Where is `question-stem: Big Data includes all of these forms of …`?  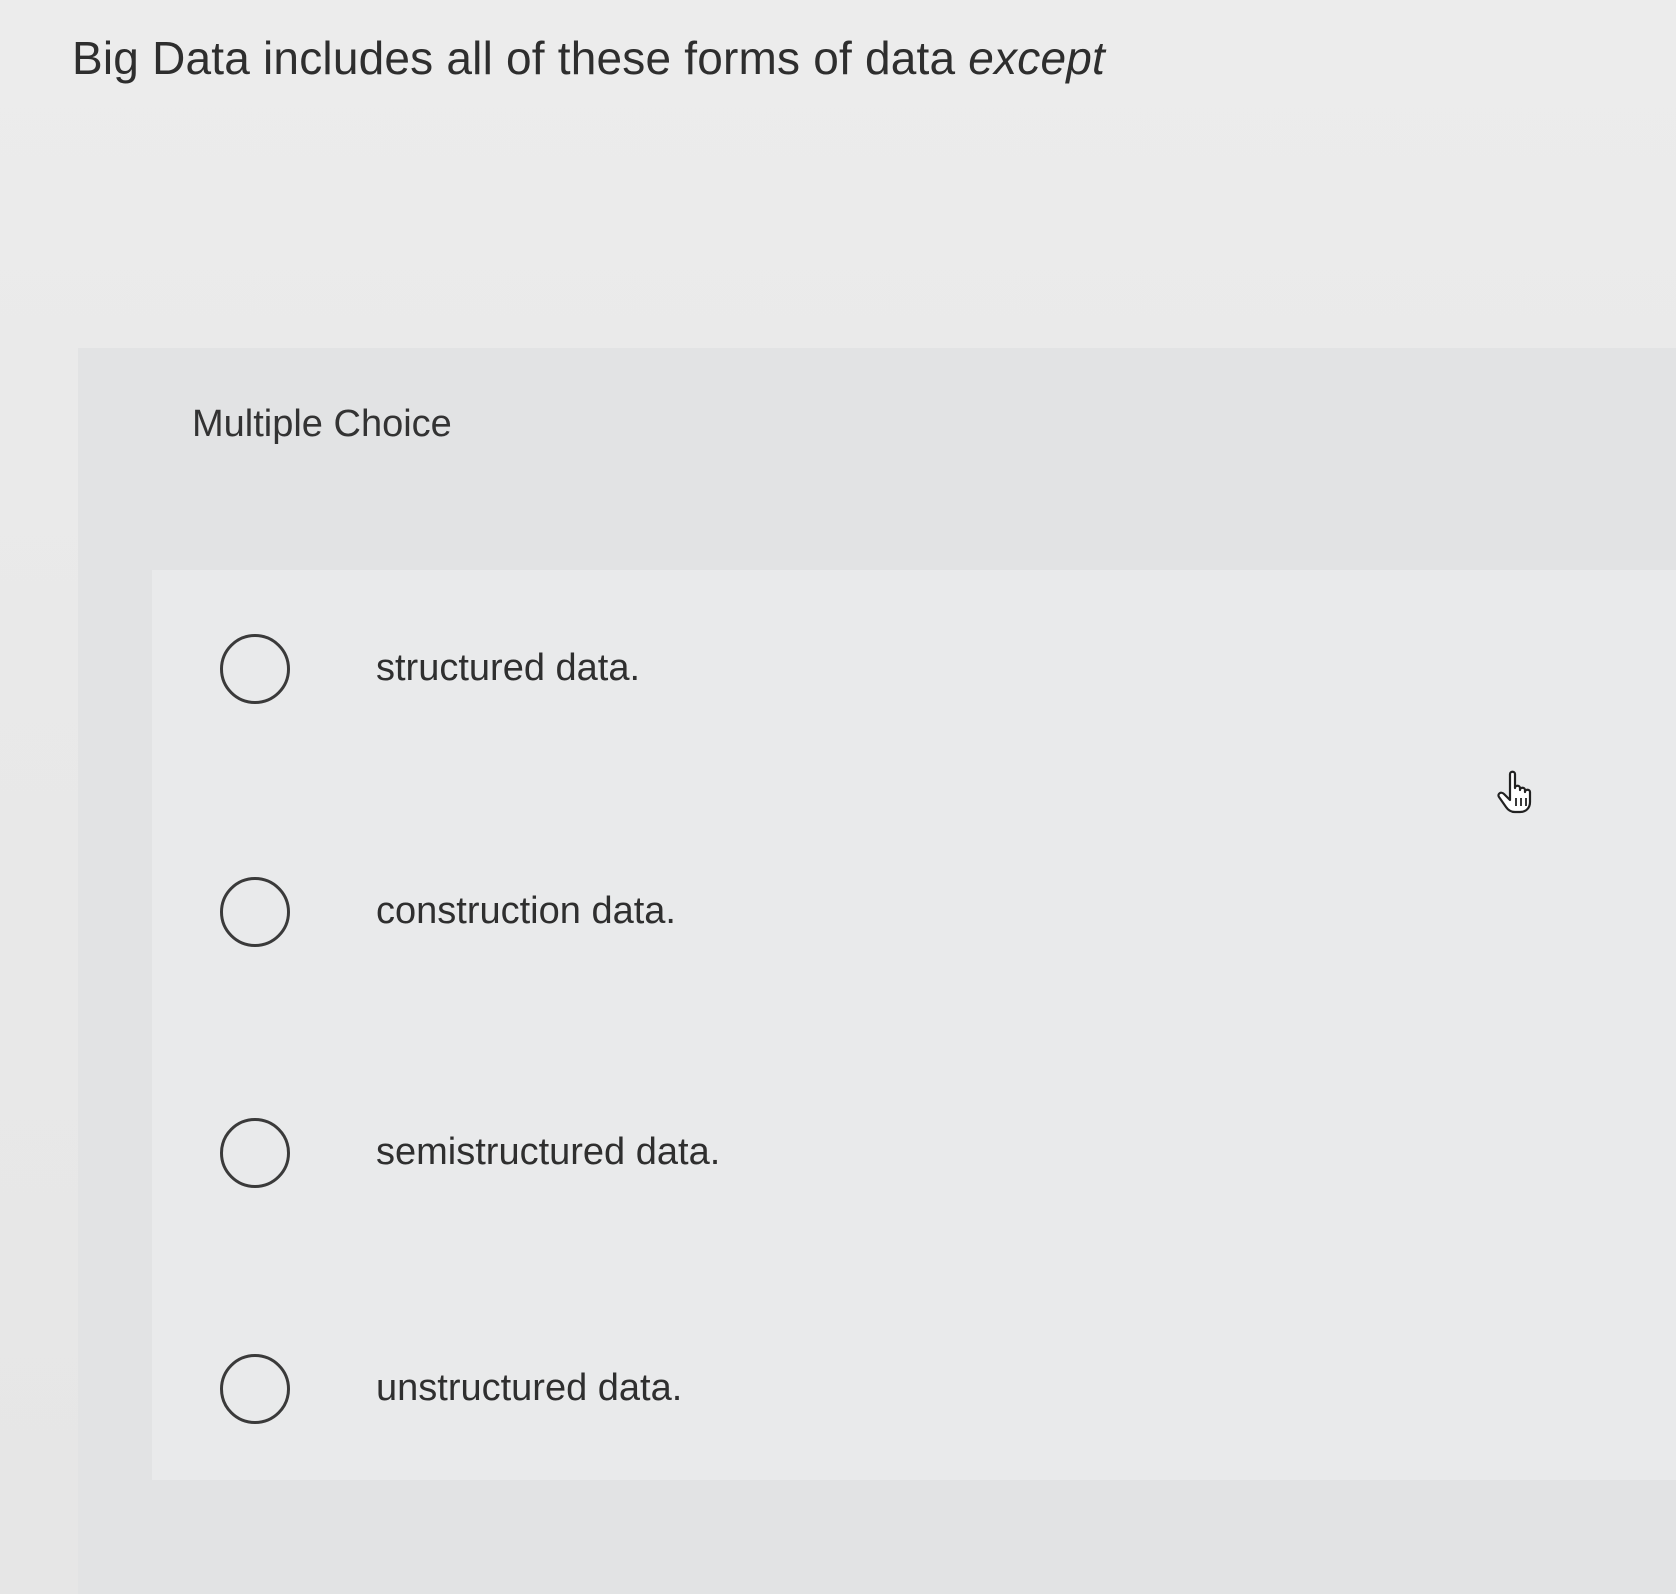 question-stem: Big Data includes all of these forms of … is located at coordinates (514, 58).